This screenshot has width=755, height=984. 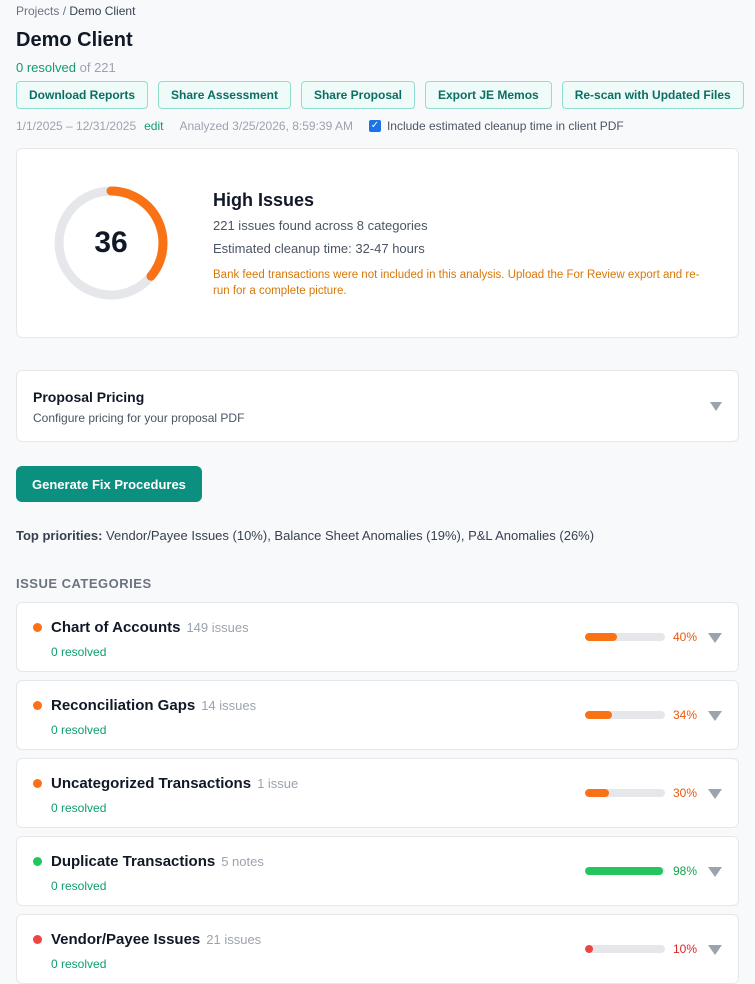 What do you see at coordinates (109, 484) in the screenshot?
I see `generate-fix-procedures-button: Generate Fix Procedures` at bounding box center [109, 484].